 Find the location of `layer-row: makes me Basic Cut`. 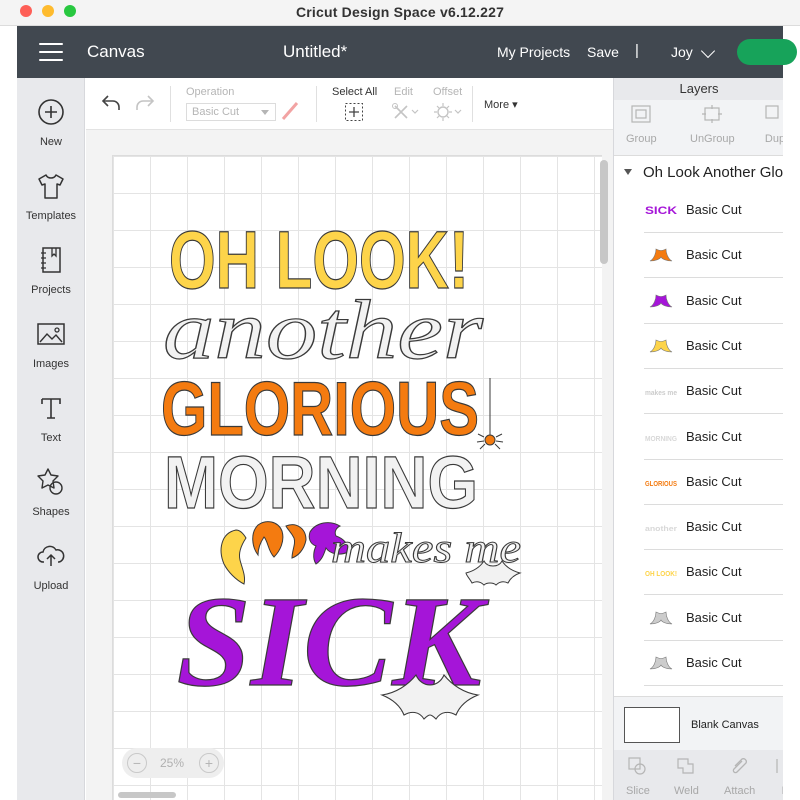

layer-row: makes me Basic Cut is located at coordinates (713, 392).